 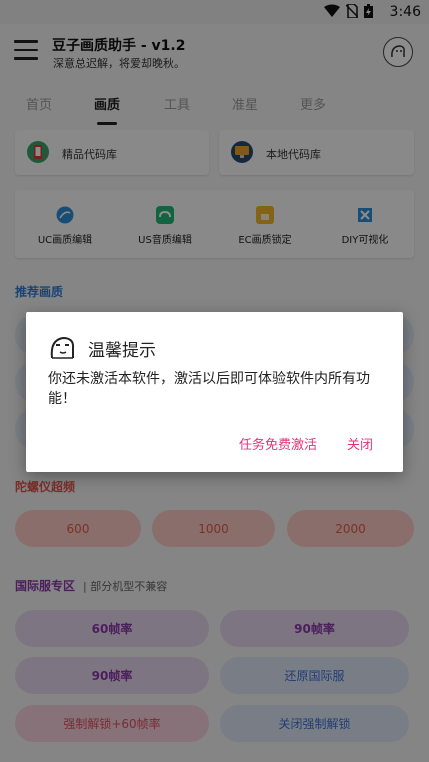 What do you see at coordinates (360, 443) in the screenshot?
I see `close-button: 关闭` at bounding box center [360, 443].